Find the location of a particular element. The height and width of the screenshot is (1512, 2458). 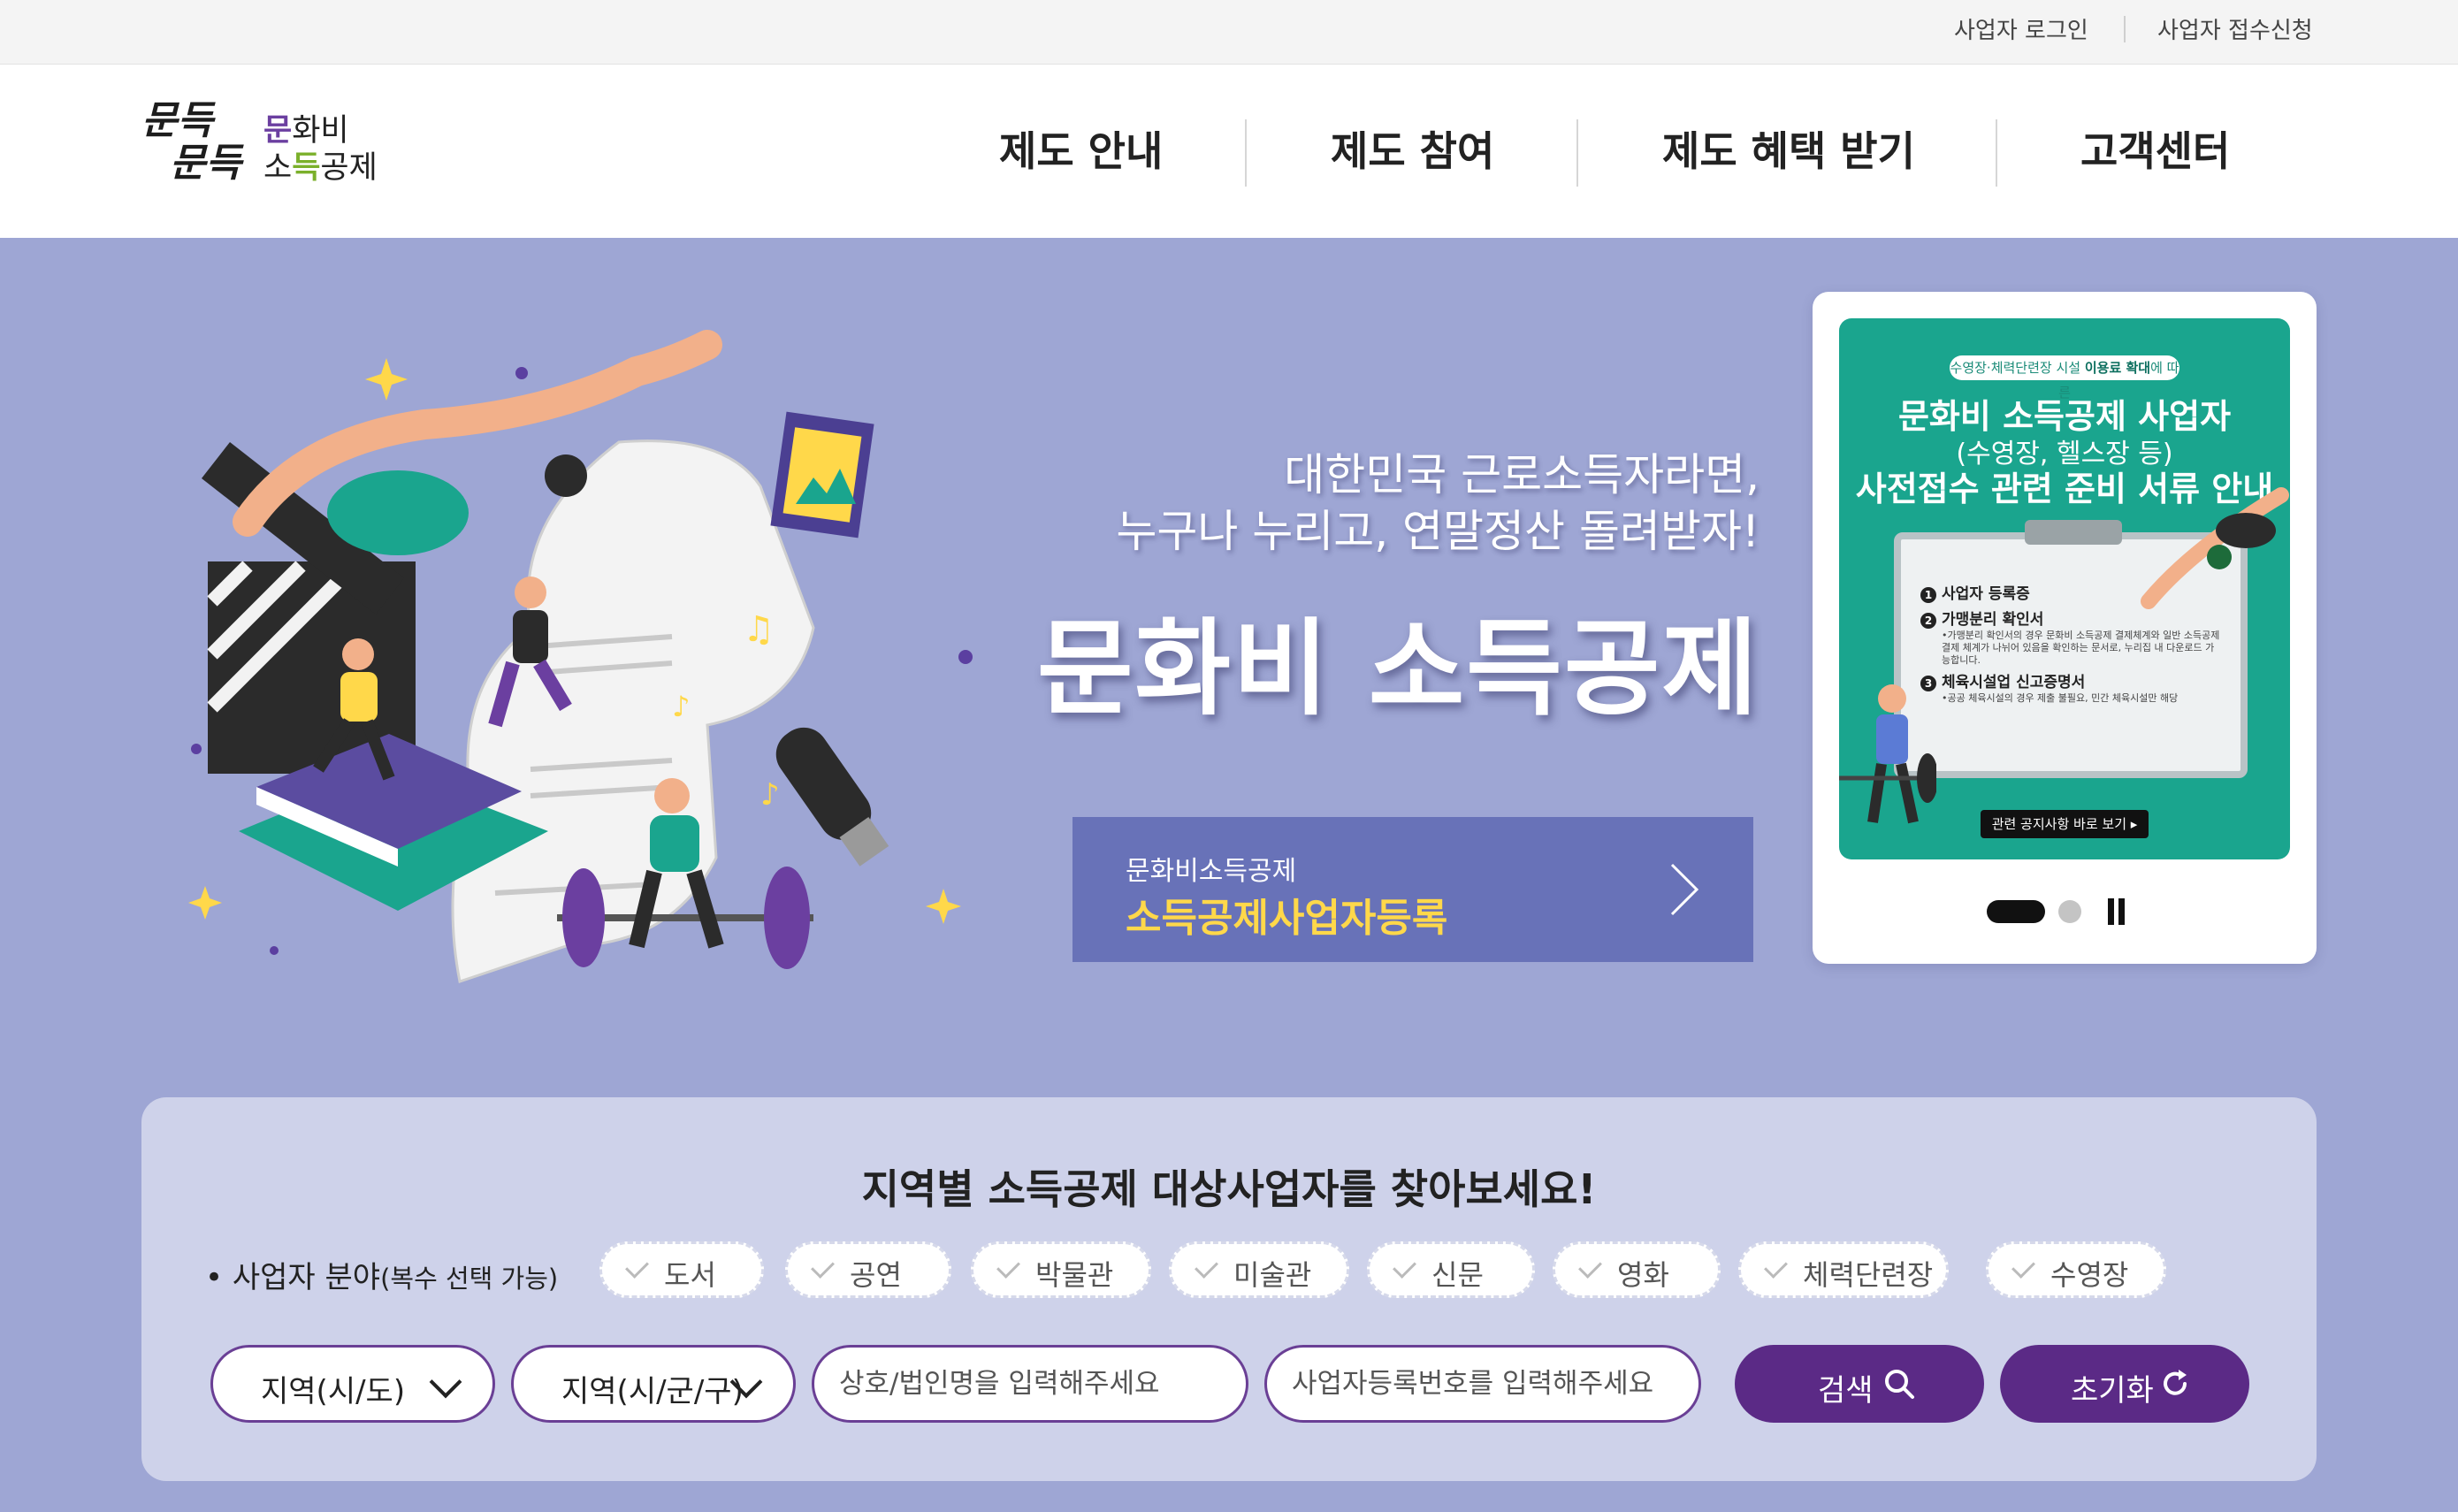

utility-bar: 사업자 로그인 사업자 접수신청 is located at coordinates (1229, 32).